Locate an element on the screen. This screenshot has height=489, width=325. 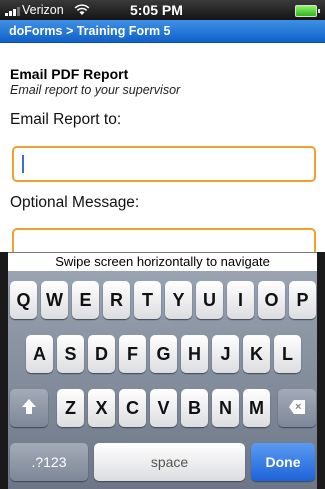
clock: 5:05 PM is located at coordinates (156, 10).